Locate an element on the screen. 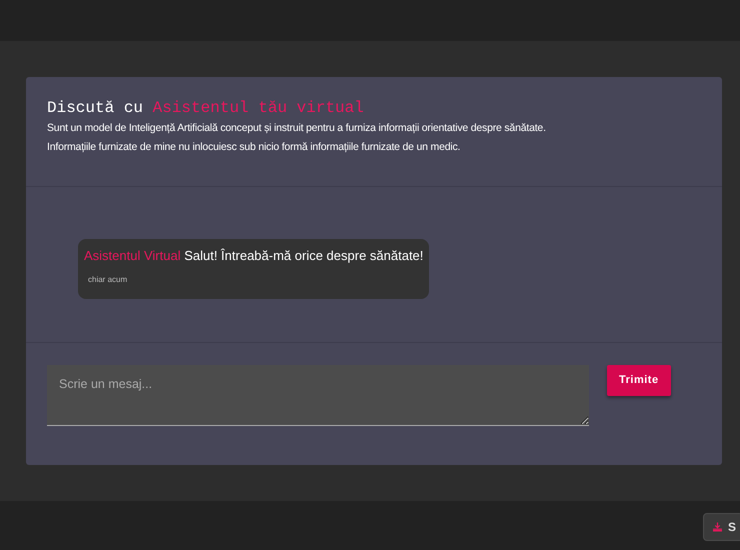  download-button: S is located at coordinates (721, 527).